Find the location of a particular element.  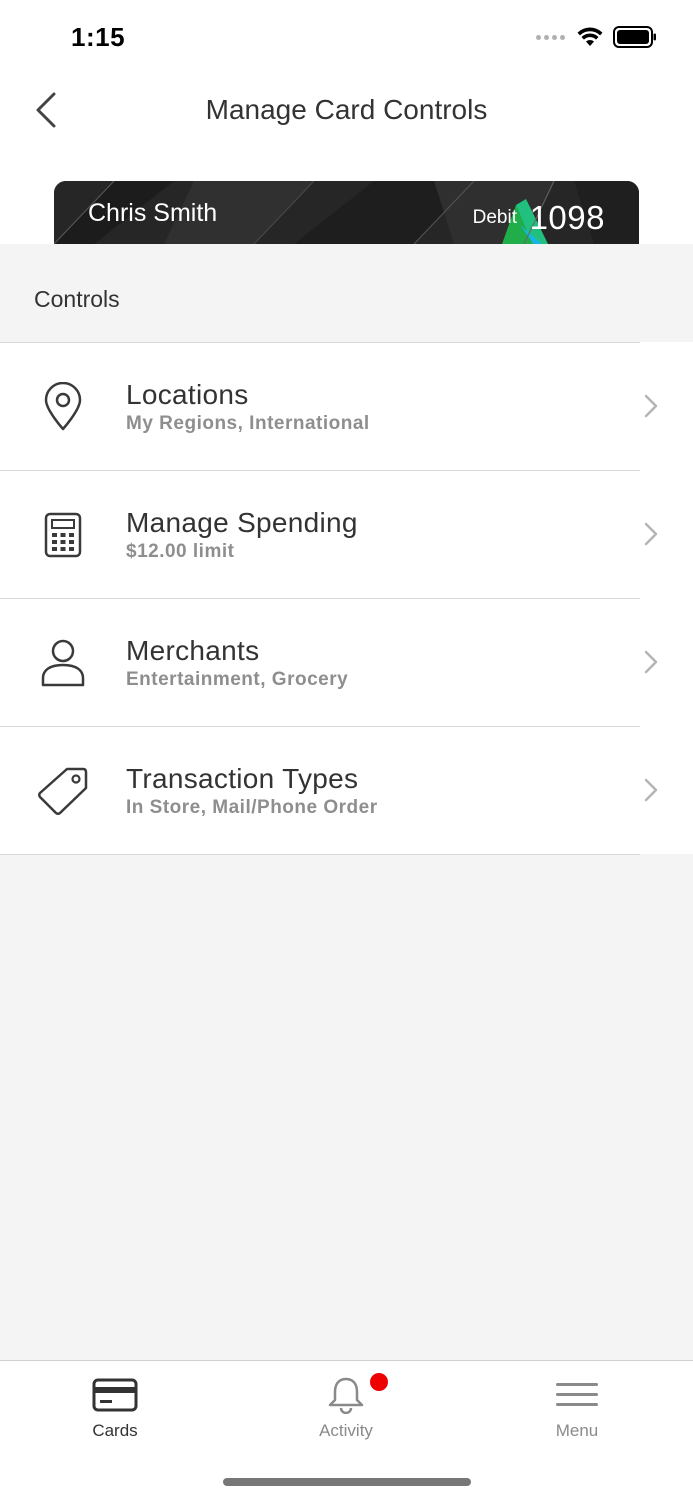

hamburger-icon is located at coordinates (577, 1395).